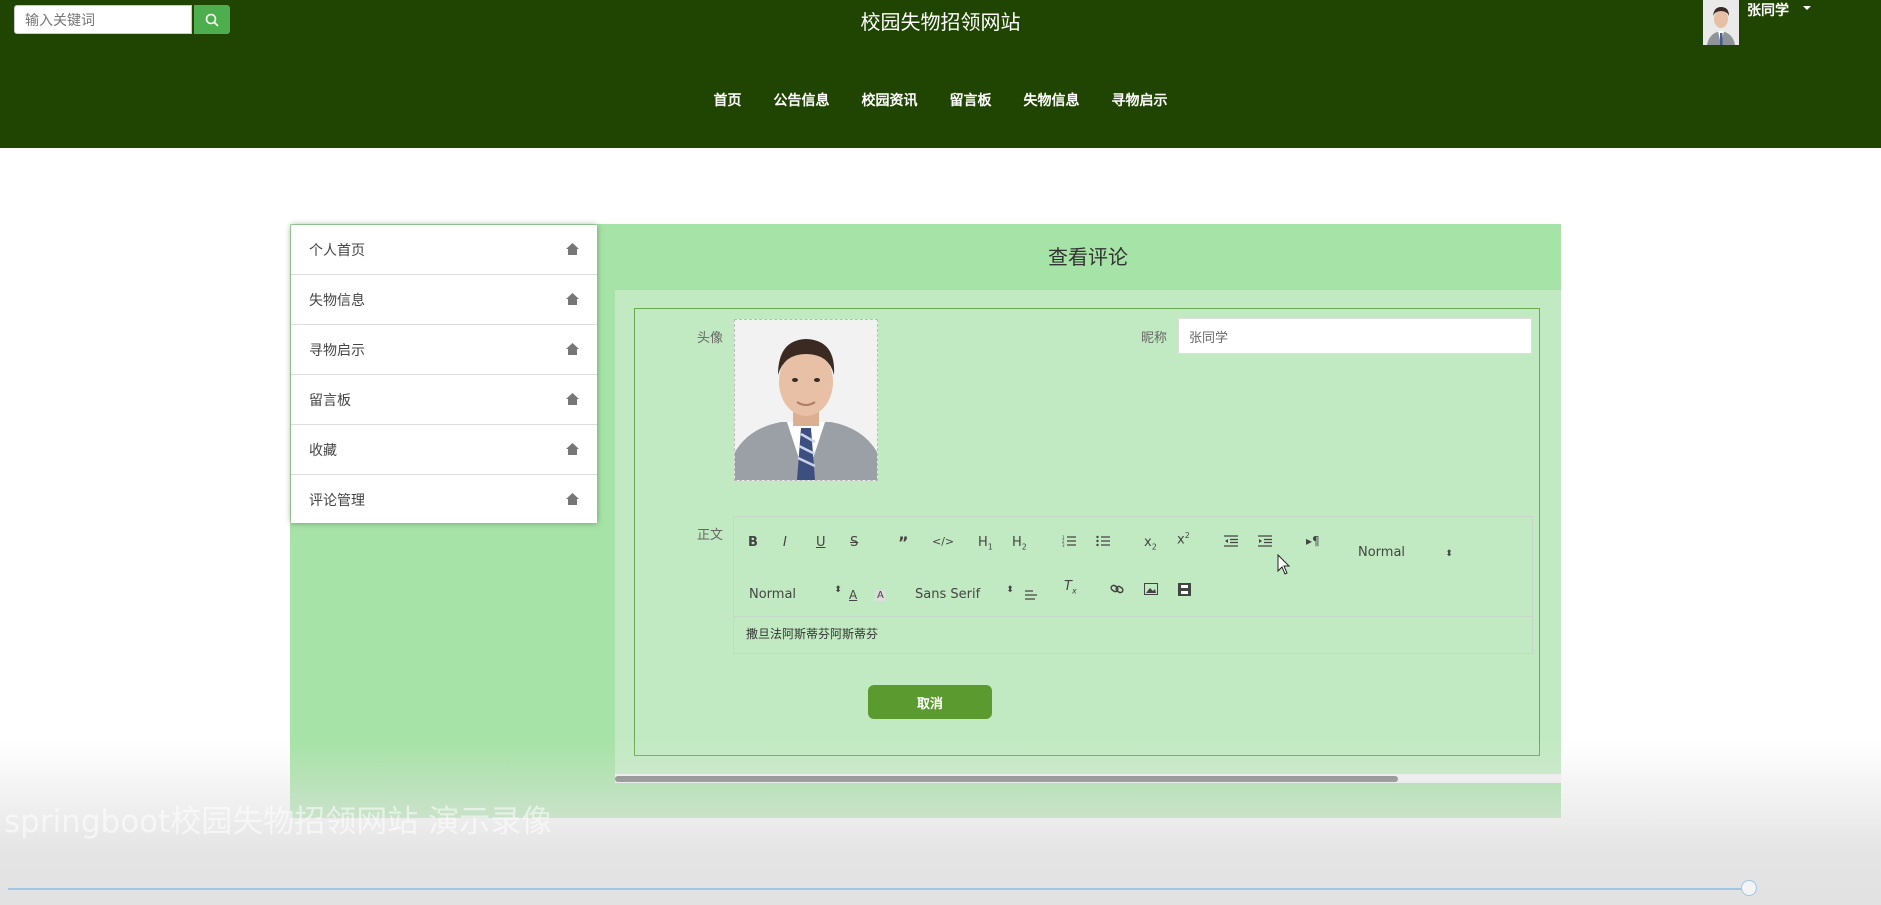  Describe the element at coordinates (1151, 589) in the screenshot. I see `image-icon` at that location.